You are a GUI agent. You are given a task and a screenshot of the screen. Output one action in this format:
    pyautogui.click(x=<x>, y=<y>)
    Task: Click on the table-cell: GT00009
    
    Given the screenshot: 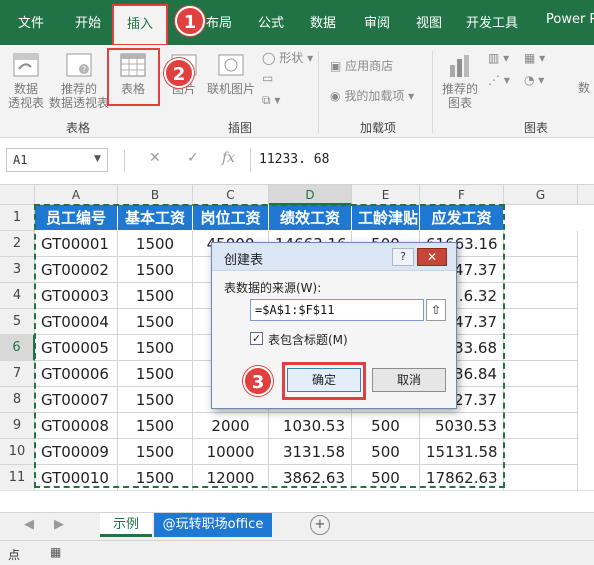 What is the action you would take?
    pyautogui.click(x=76, y=452)
    